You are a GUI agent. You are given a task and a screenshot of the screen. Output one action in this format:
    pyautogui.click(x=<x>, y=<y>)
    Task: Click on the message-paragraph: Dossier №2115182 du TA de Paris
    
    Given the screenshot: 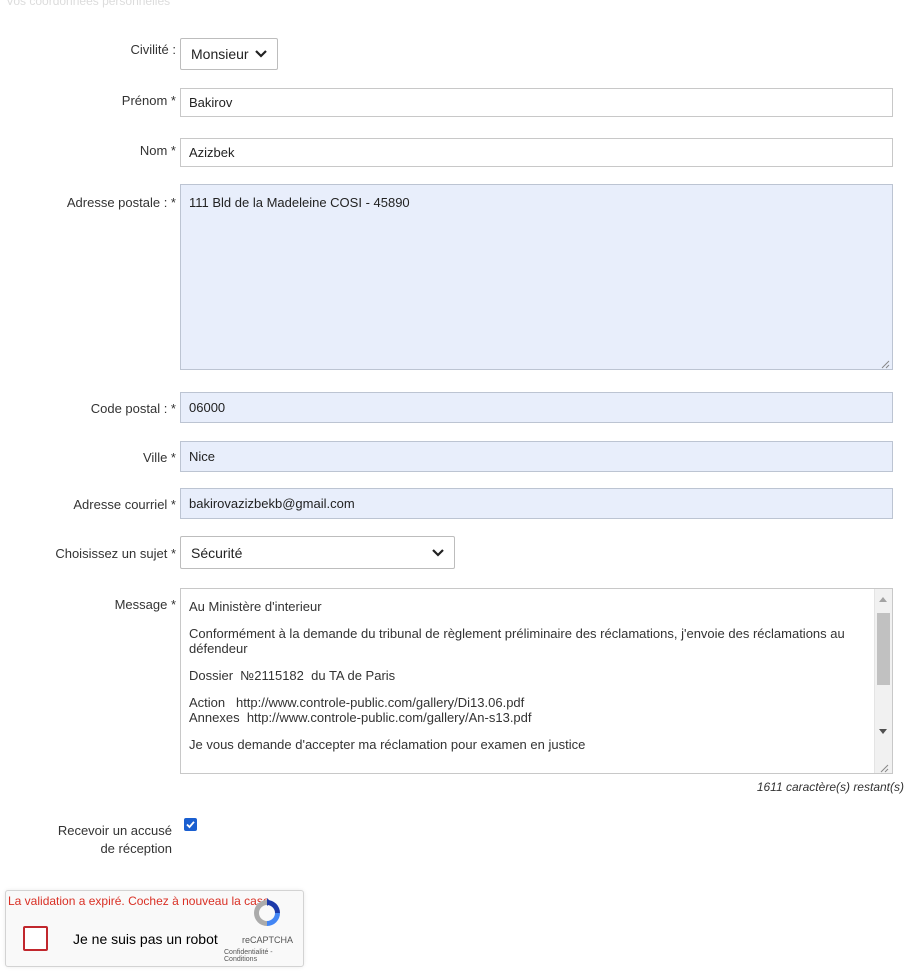 What is the action you would take?
    pyautogui.click(x=292, y=675)
    